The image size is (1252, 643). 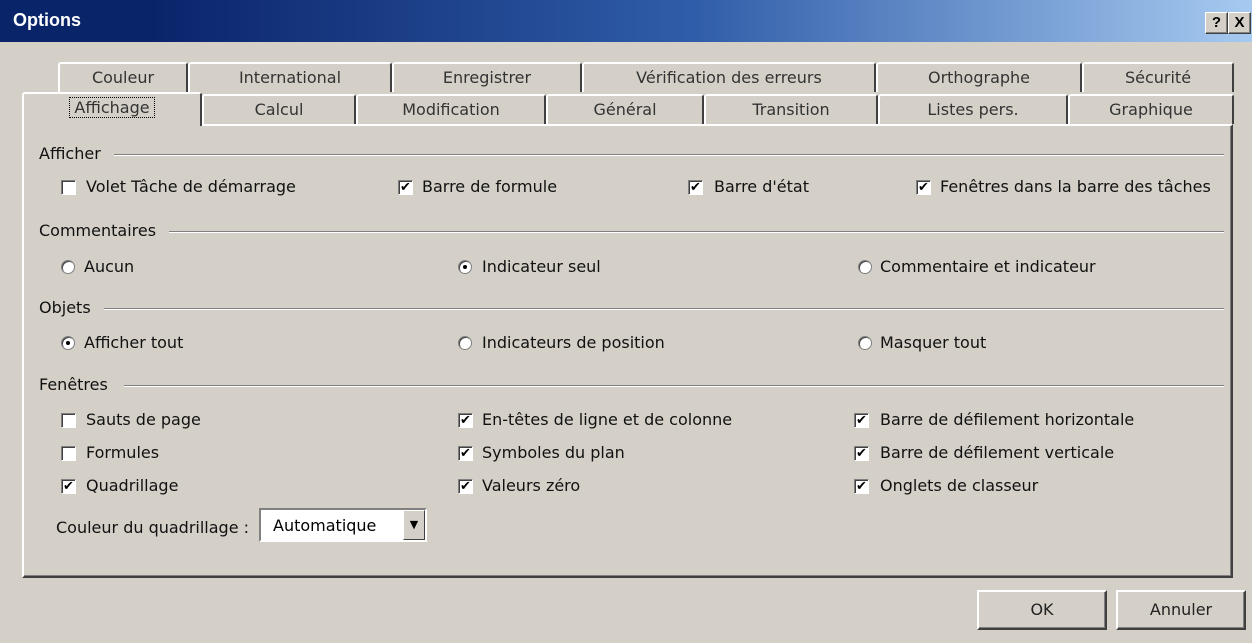 I want to click on checkbox-label: Barre de défilement horizontale, so click(x=1007, y=419).